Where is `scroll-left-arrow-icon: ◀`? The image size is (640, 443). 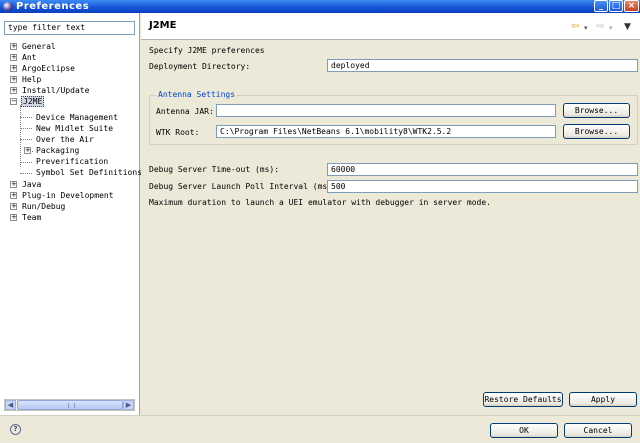
scroll-left-arrow-icon: ◀ is located at coordinates (10, 405).